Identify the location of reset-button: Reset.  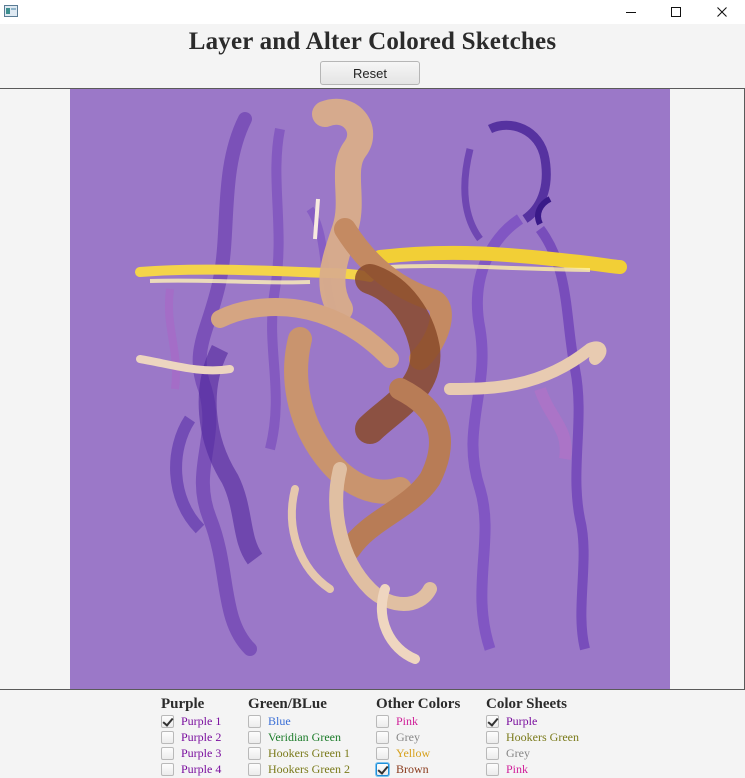
(370, 73).